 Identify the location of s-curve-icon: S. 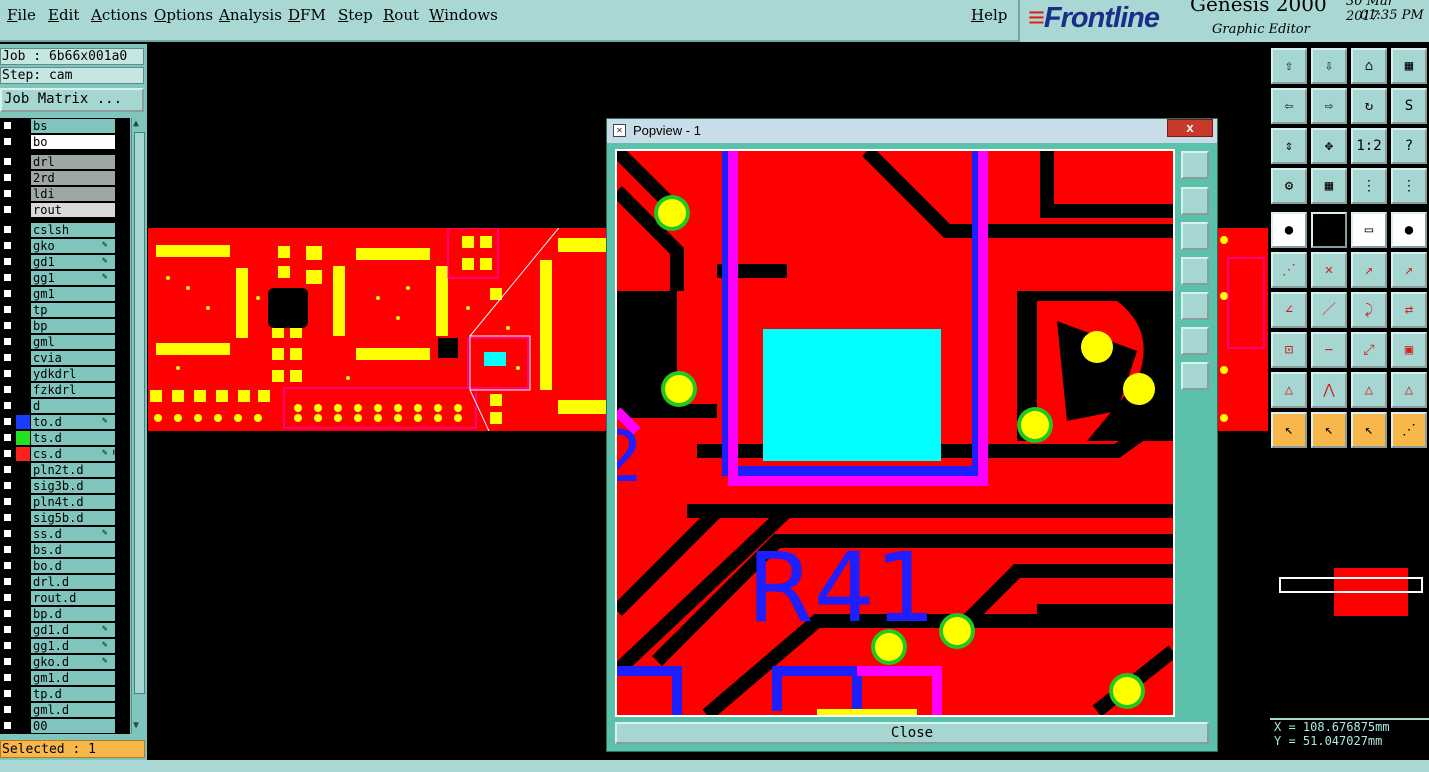
(1409, 106).